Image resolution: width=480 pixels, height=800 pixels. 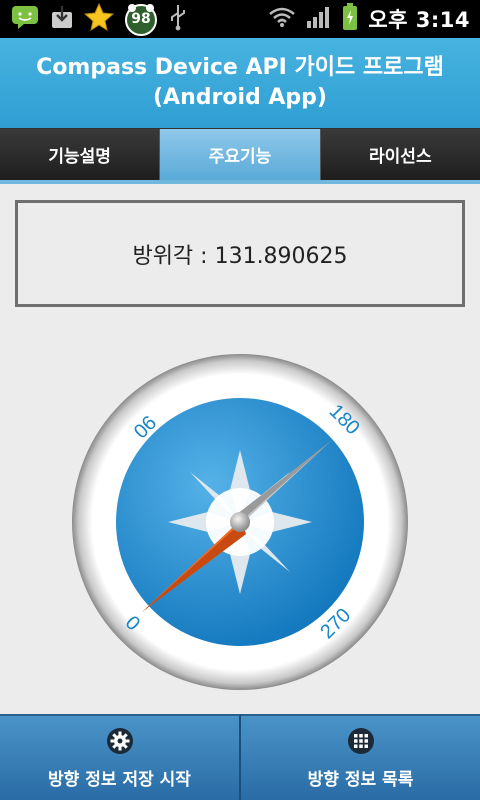 I want to click on tab-bar: 기능설명 주요기능 라이선스, so click(x=240, y=156).